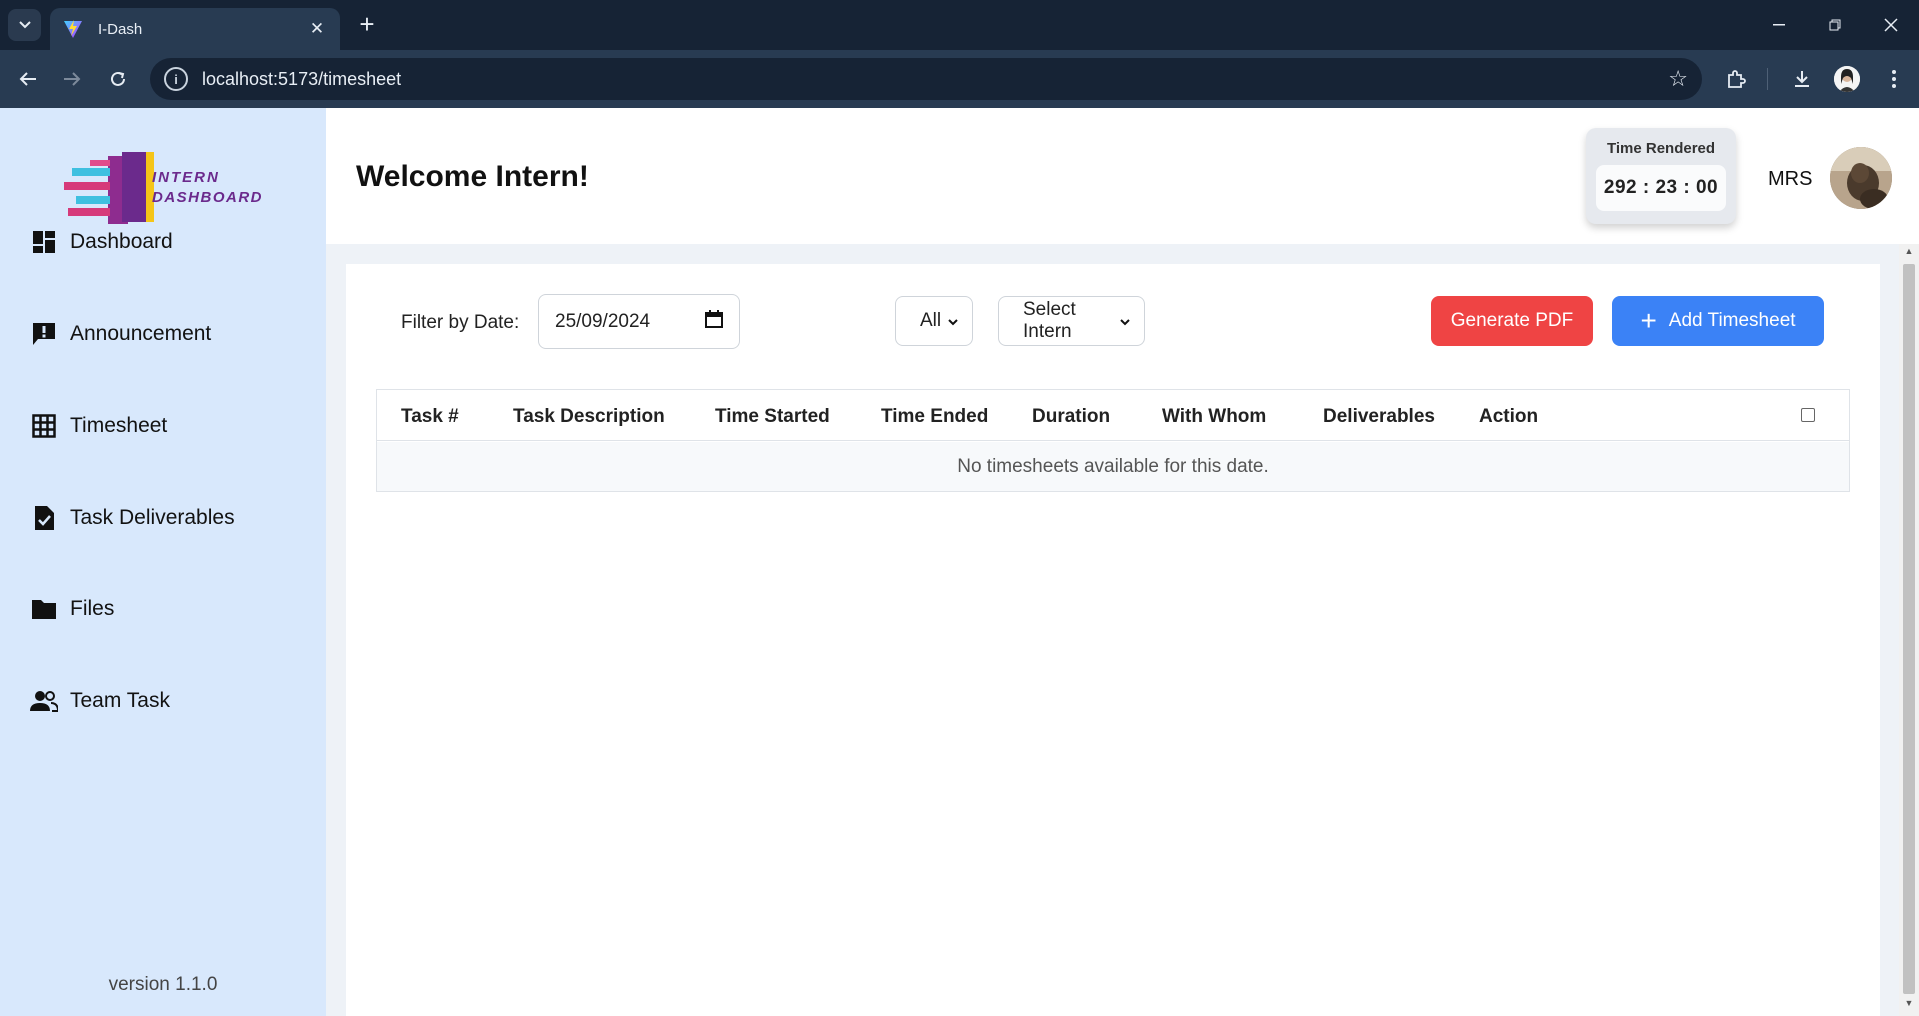  What do you see at coordinates (73, 29) in the screenshot?
I see `vite-logo-icon` at bounding box center [73, 29].